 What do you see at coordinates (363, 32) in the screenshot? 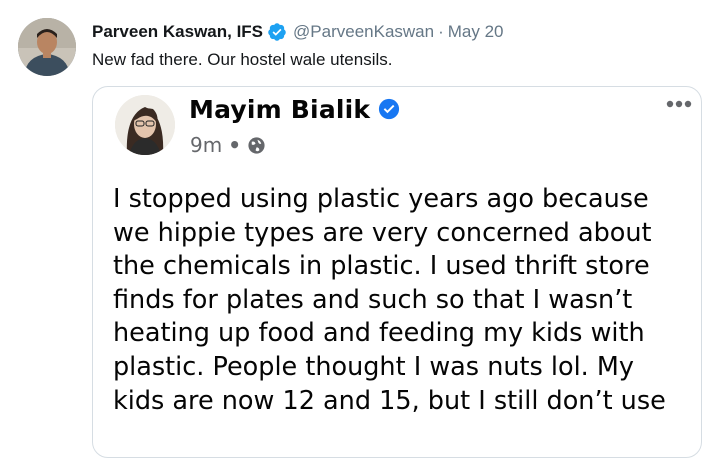
I see `author-handle: @ParveenKaswan` at bounding box center [363, 32].